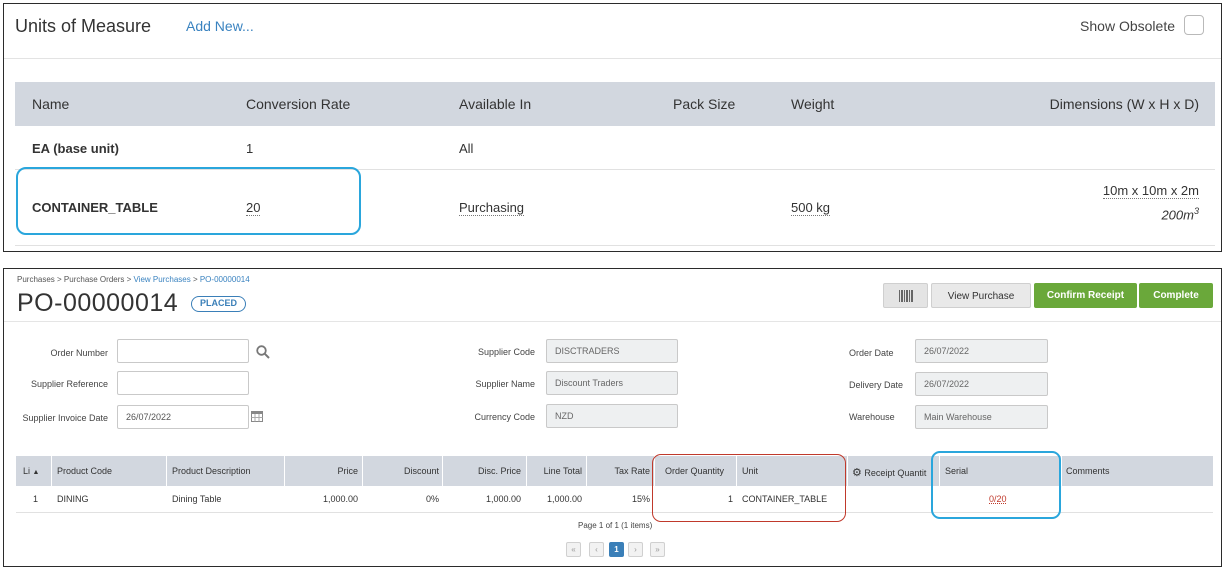 The height and width of the screenshot is (572, 1229). What do you see at coordinates (876, 385) in the screenshot?
I see `delivery-date-label: Delivery Date` at bounding box center [876, 385].